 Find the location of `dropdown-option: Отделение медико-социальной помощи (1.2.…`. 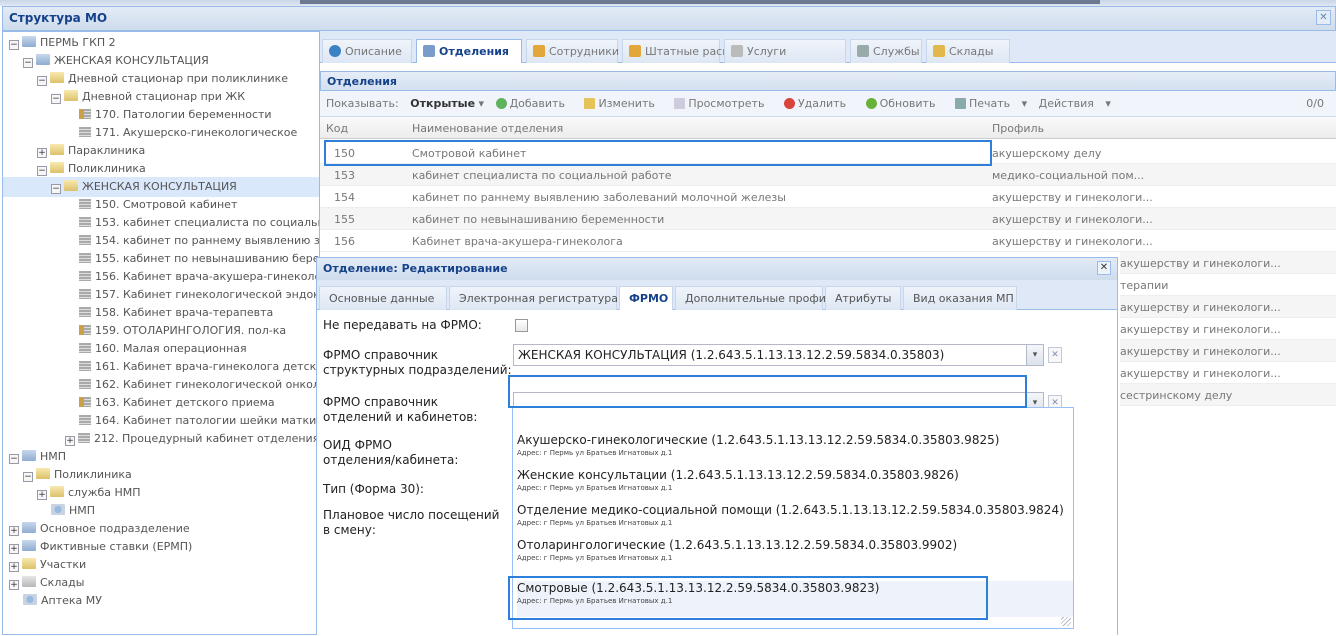

dropdown-option: Отделение медико-социальной помощи (1.2.… is located at coordinates (795, 521).